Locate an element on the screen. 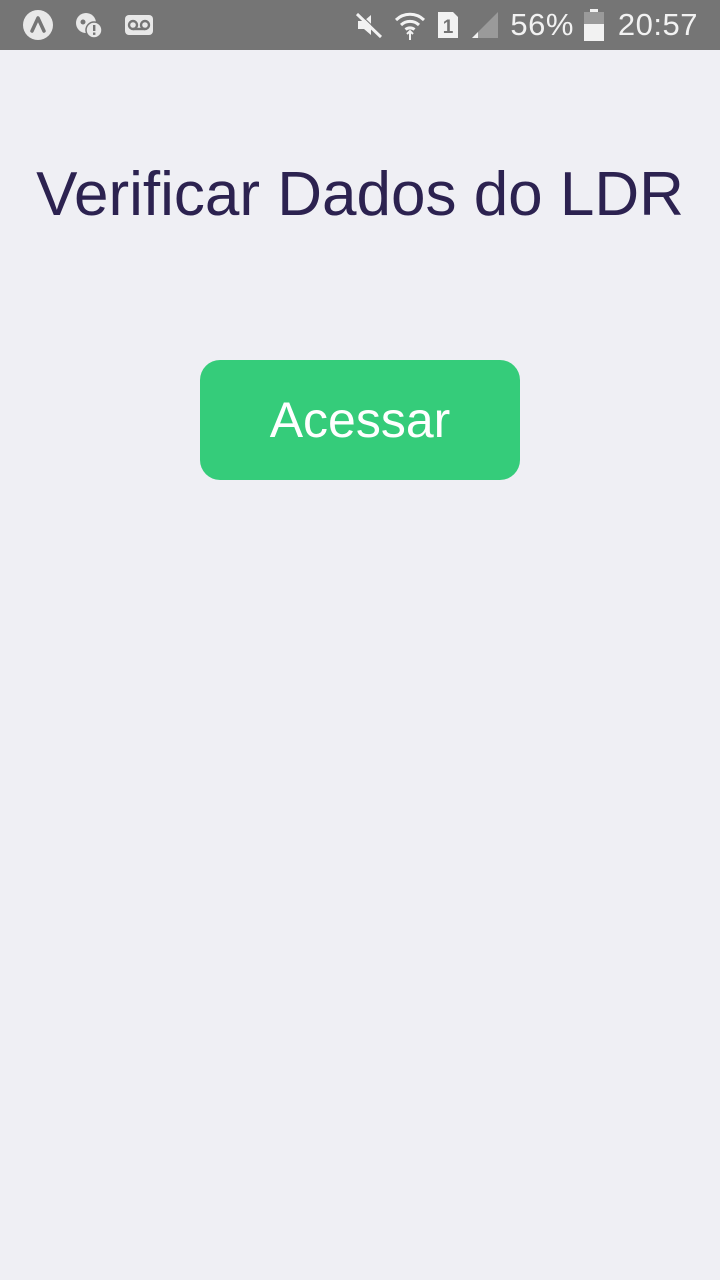  mute-icon is located at coordinates (369, 25).